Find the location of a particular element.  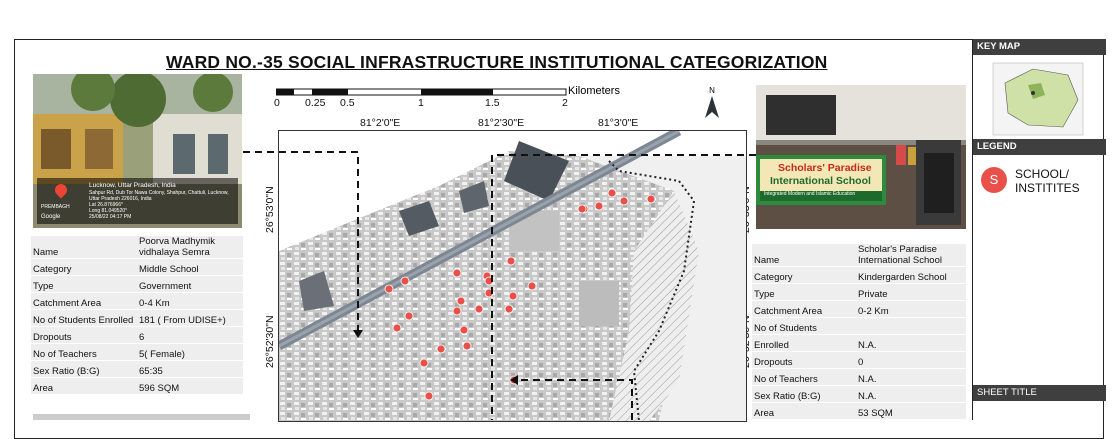

right_school-row: Dropouts 0 is located at coordinates (859, 360).